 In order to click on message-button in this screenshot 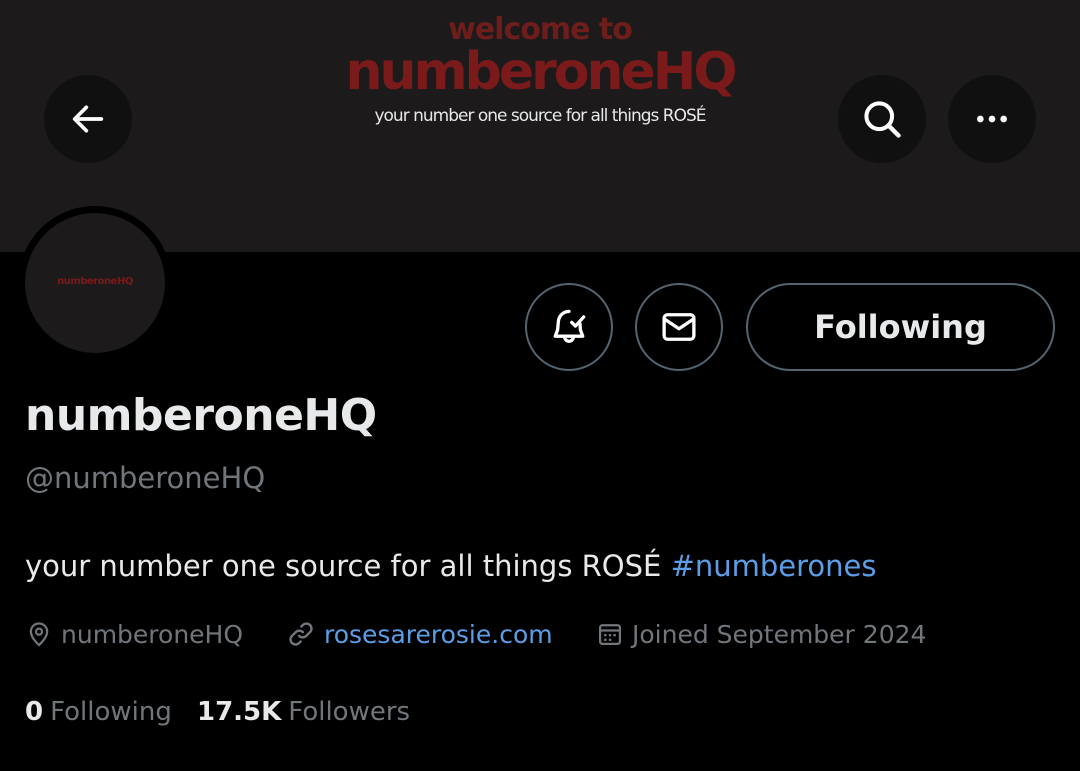, I will do `click(679, 327)`.